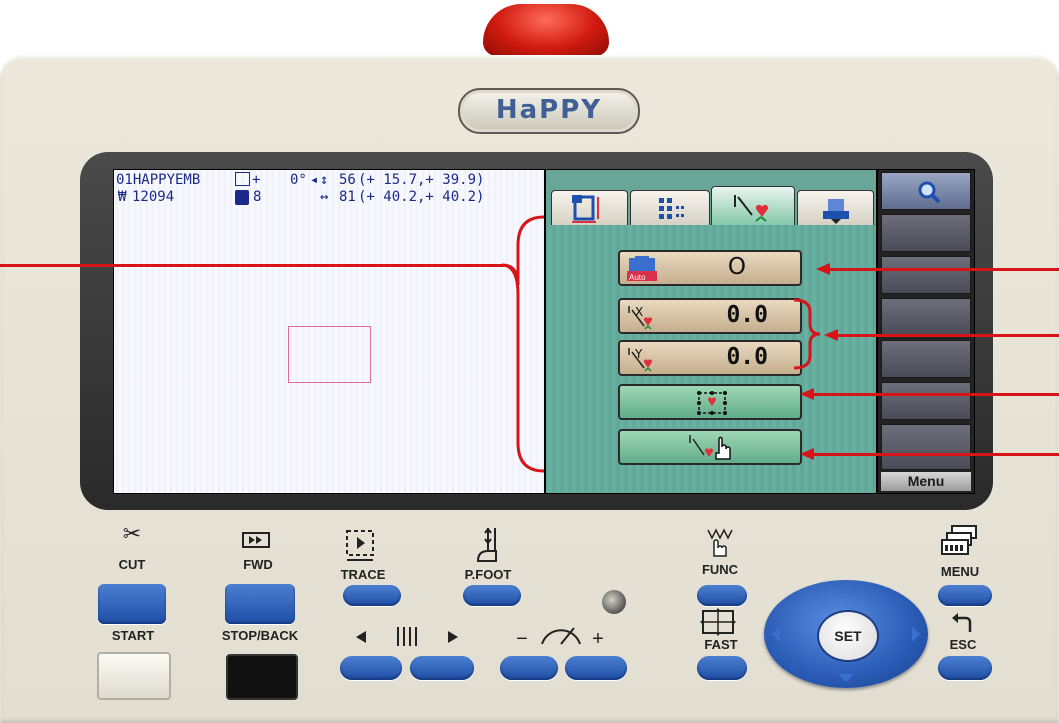  I want to click on brand-logo-text: HaPPY, so click(549, 110).